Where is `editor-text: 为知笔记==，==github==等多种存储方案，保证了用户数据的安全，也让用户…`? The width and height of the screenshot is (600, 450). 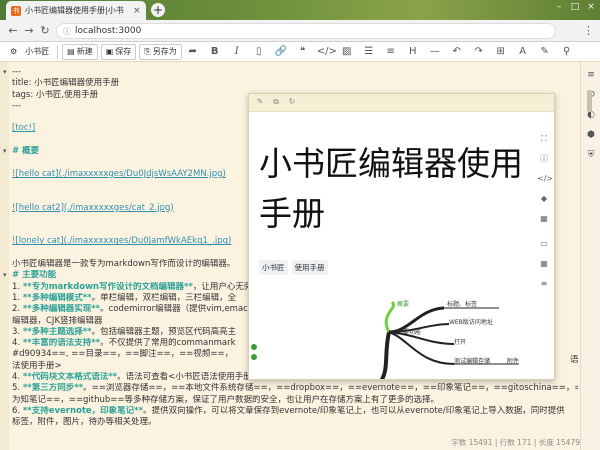 editor-text: 为知笔记==，==github==等多种存储方案，保证了用户数据的安全，也让用户… is located at coordinates (225, 399).